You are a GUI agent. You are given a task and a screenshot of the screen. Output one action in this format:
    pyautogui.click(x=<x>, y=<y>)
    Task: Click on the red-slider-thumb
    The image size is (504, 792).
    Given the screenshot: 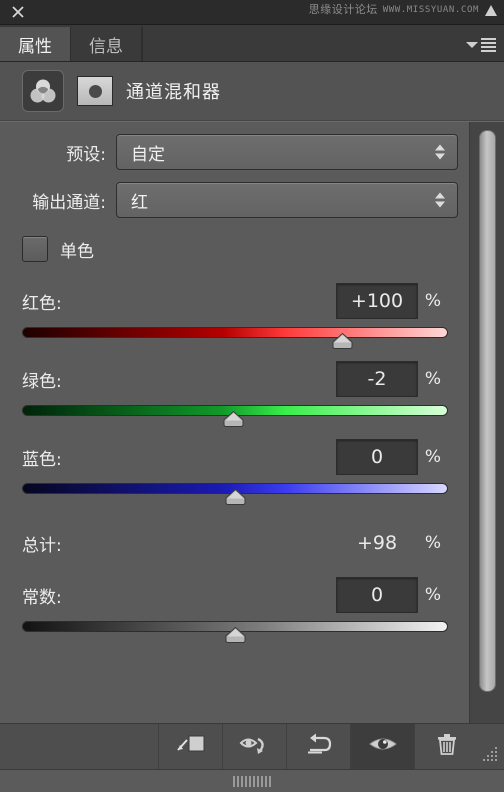 What is the action you would take?
    pyautogui.click(x=342, y=341)
    